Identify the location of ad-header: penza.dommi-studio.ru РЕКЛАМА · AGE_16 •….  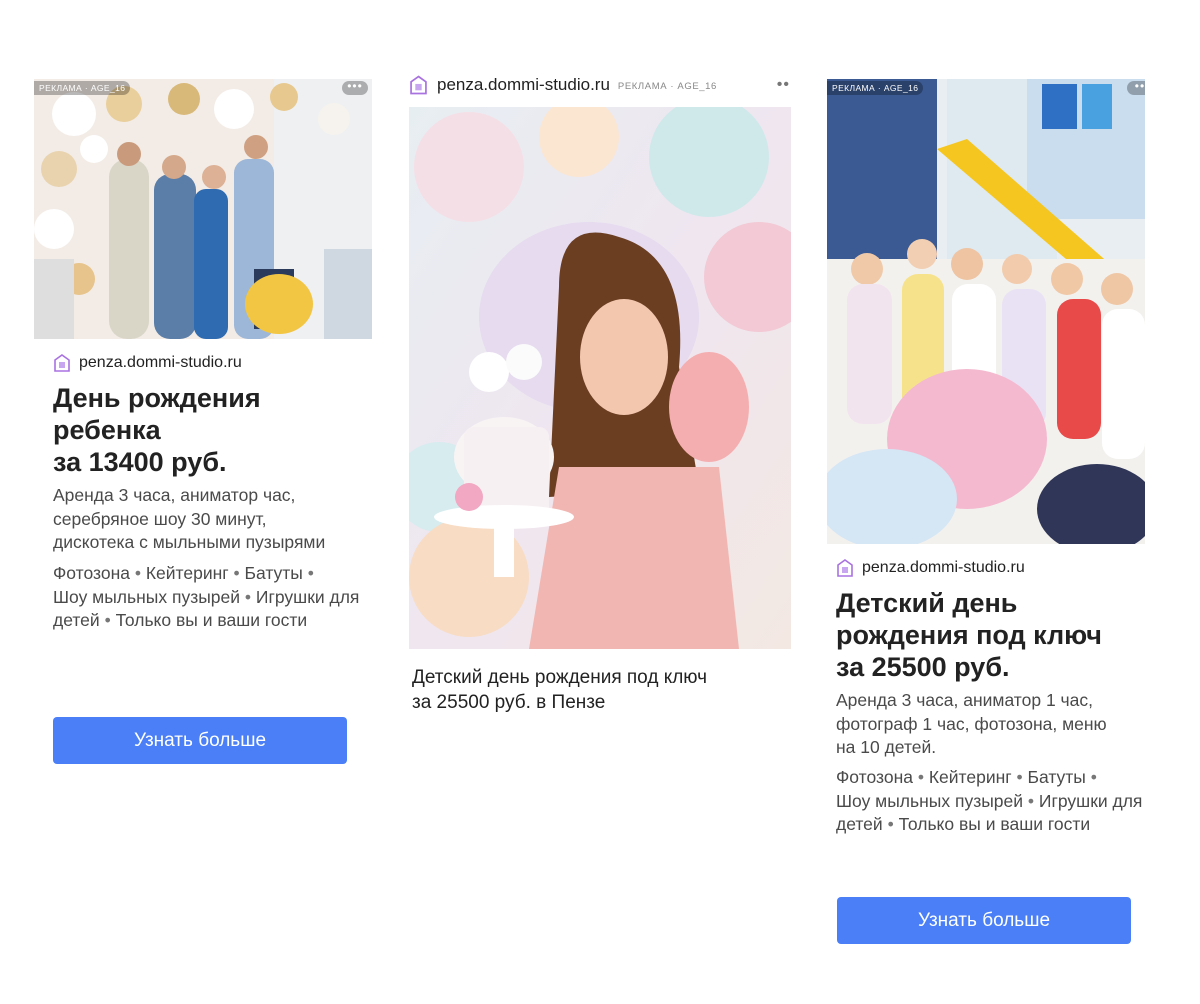
(601, 85).